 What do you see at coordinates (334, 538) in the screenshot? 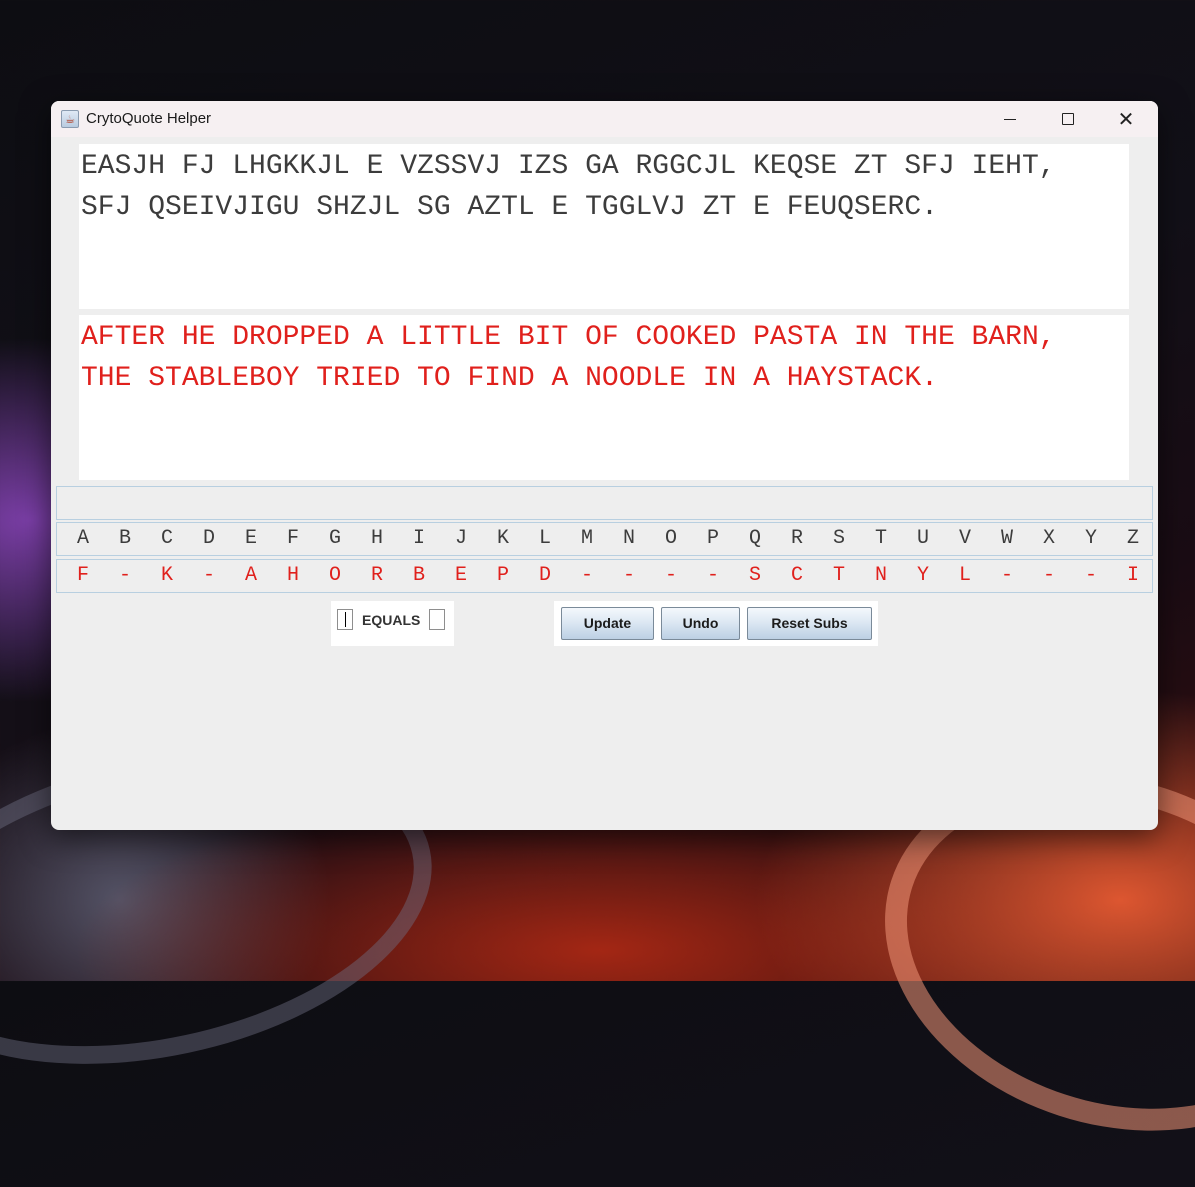
I see `alphabet-letter-g: G` at bounding box center [334, 538].